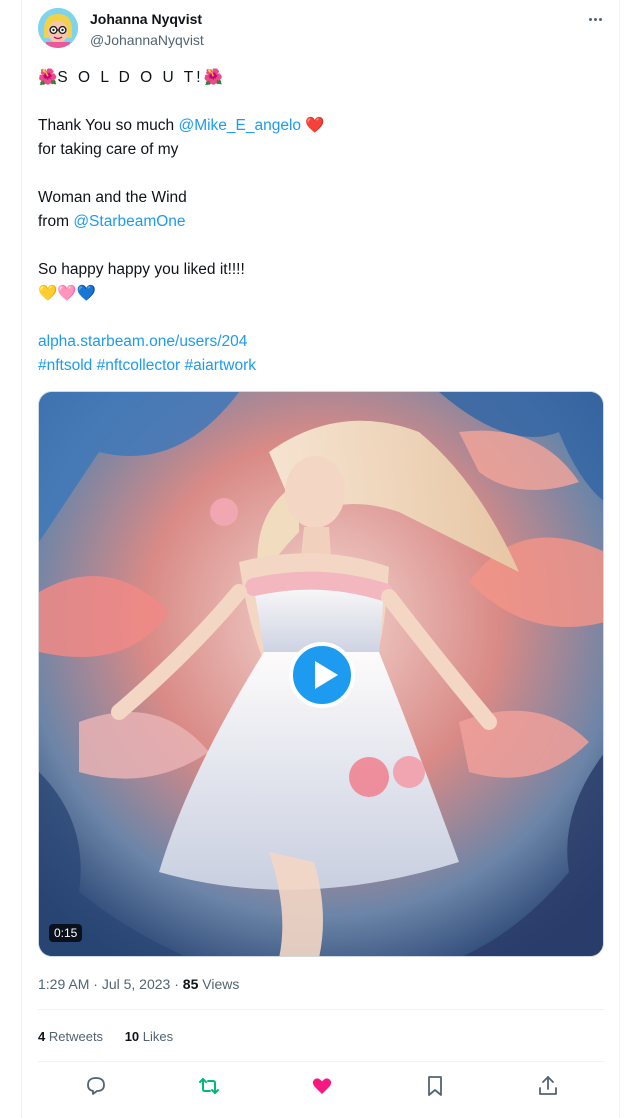 This screenshot has width=629, height=1118. I want to click on text-line: So happy happy you liked it!!!!, so click(141, 269).